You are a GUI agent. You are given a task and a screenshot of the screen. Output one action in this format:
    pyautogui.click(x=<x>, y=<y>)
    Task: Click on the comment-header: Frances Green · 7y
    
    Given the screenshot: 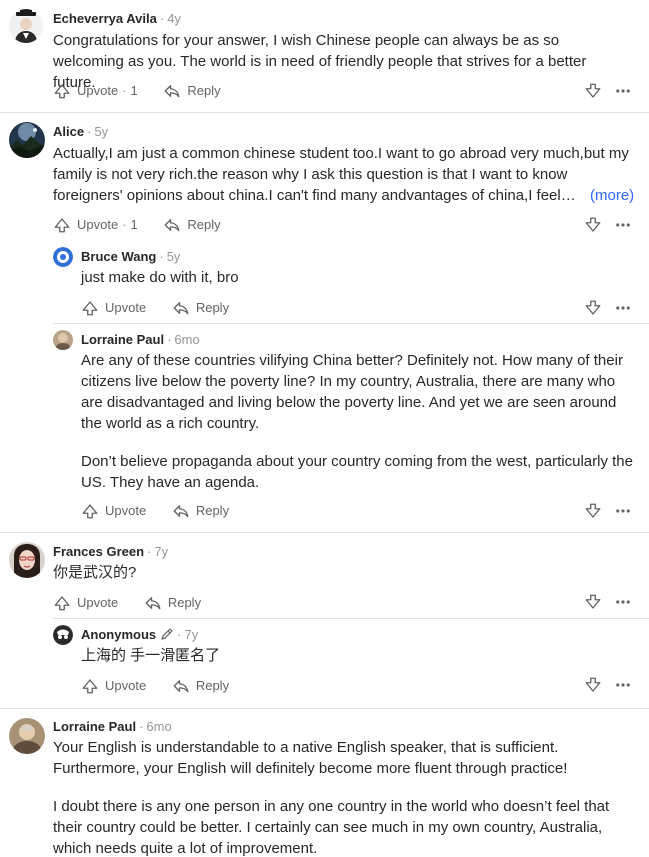 What is the action you would take?
    pyautogui.click(x=110, y=552)
    